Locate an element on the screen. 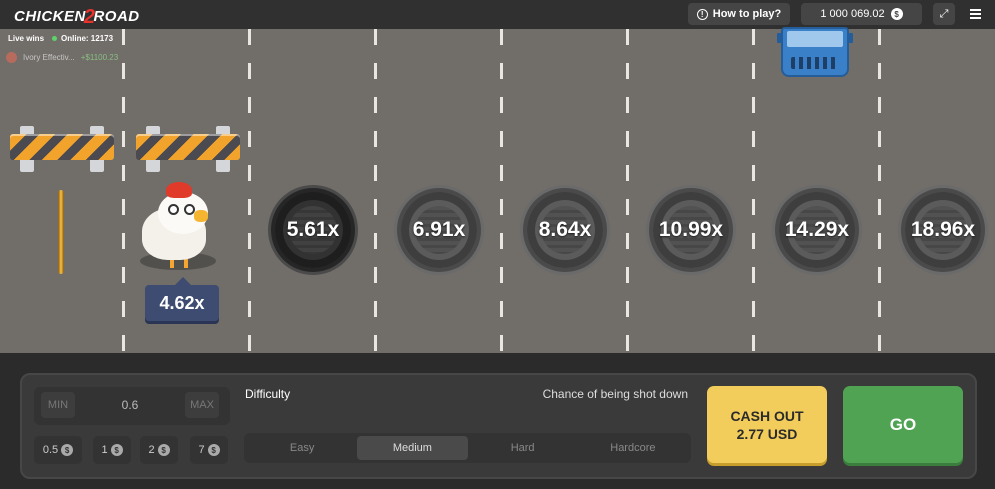 The width and height of the screenshot is (995, 489). avatar is located at coordinates (11, 57).